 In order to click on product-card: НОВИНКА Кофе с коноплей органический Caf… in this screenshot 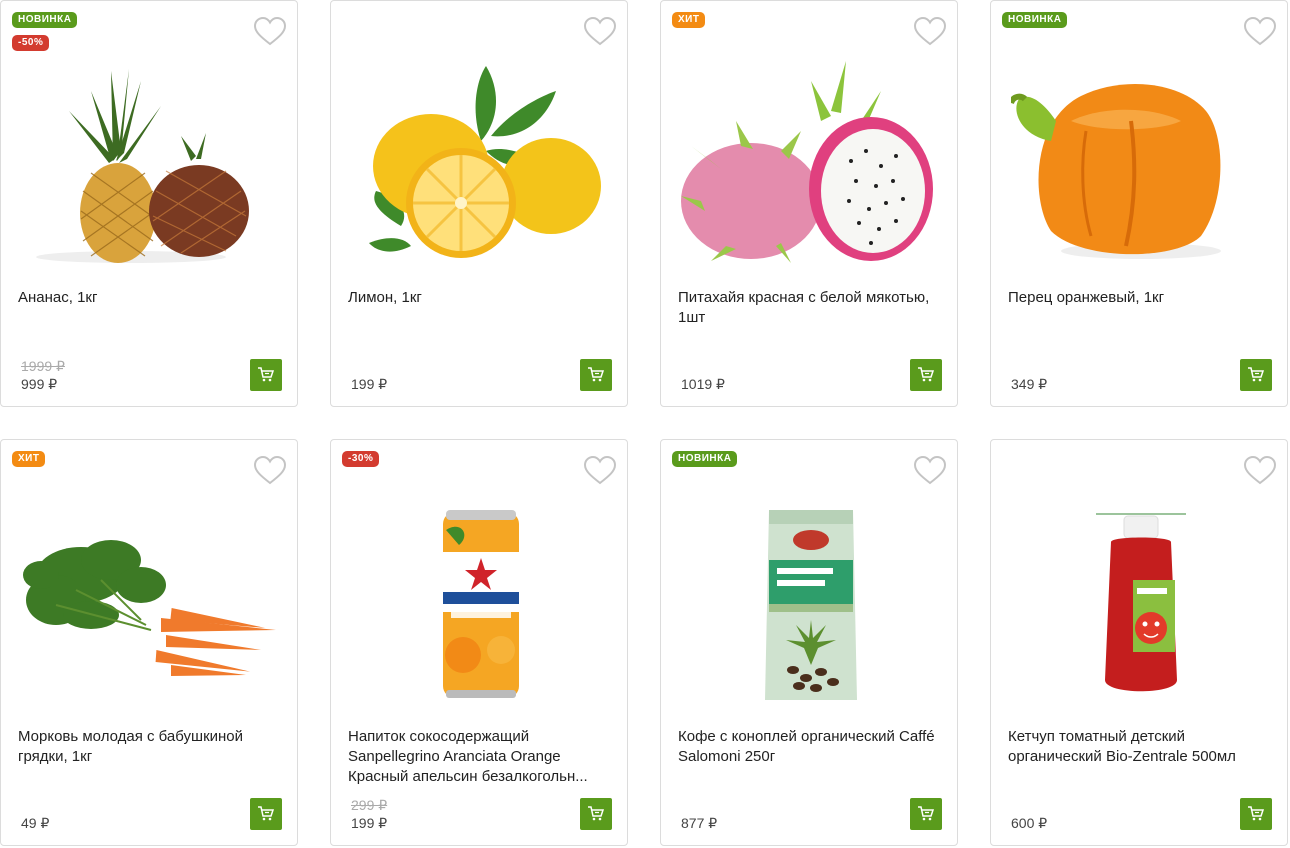, I will do `click(809, 642)`.